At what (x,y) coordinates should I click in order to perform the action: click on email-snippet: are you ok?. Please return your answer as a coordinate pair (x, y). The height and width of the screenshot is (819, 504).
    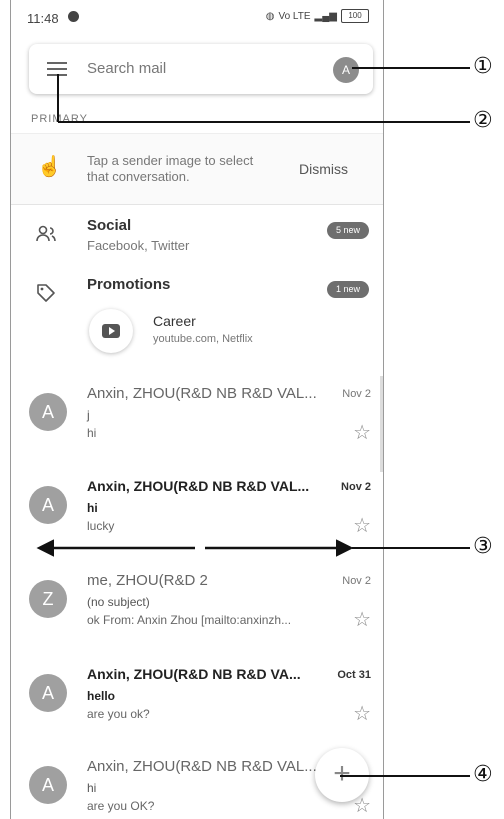
    Looking at the image, I should click on (118, 714).